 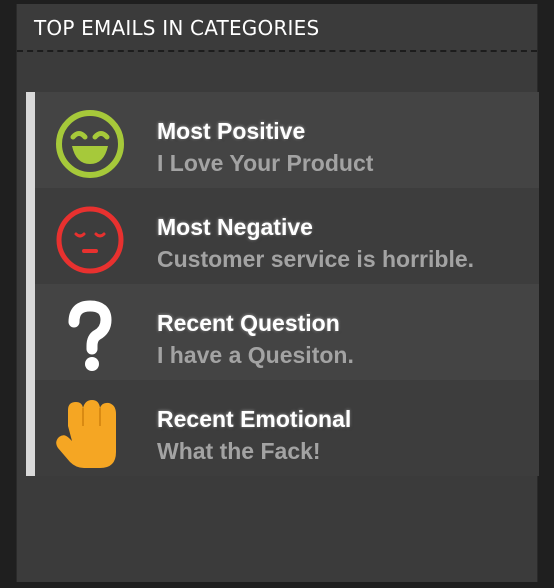 I want to click on item-subtitle: Customer service is horrible., so click(x=316, y=259).